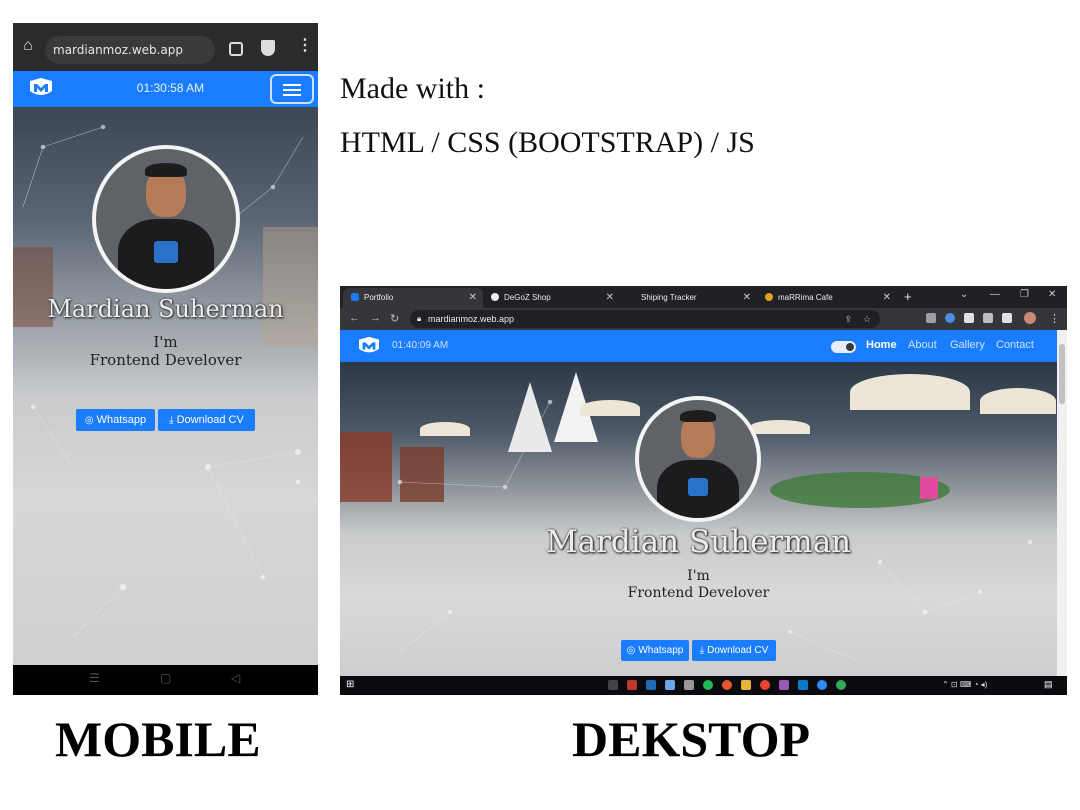 This screenshot has width=1080, height=810. I want to click on back-icon: ←, so click(354, 318).